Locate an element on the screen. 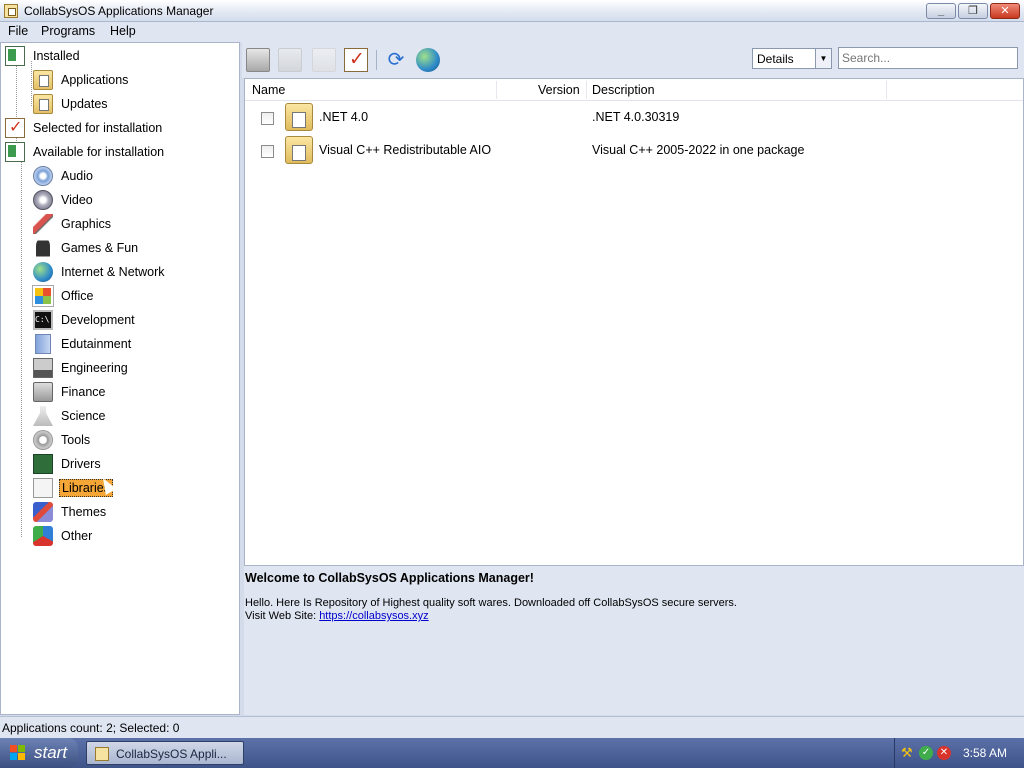 The height and width of the screenshot is (768, 1024). graphics-brush-icon is located at coordinates (43, 224).